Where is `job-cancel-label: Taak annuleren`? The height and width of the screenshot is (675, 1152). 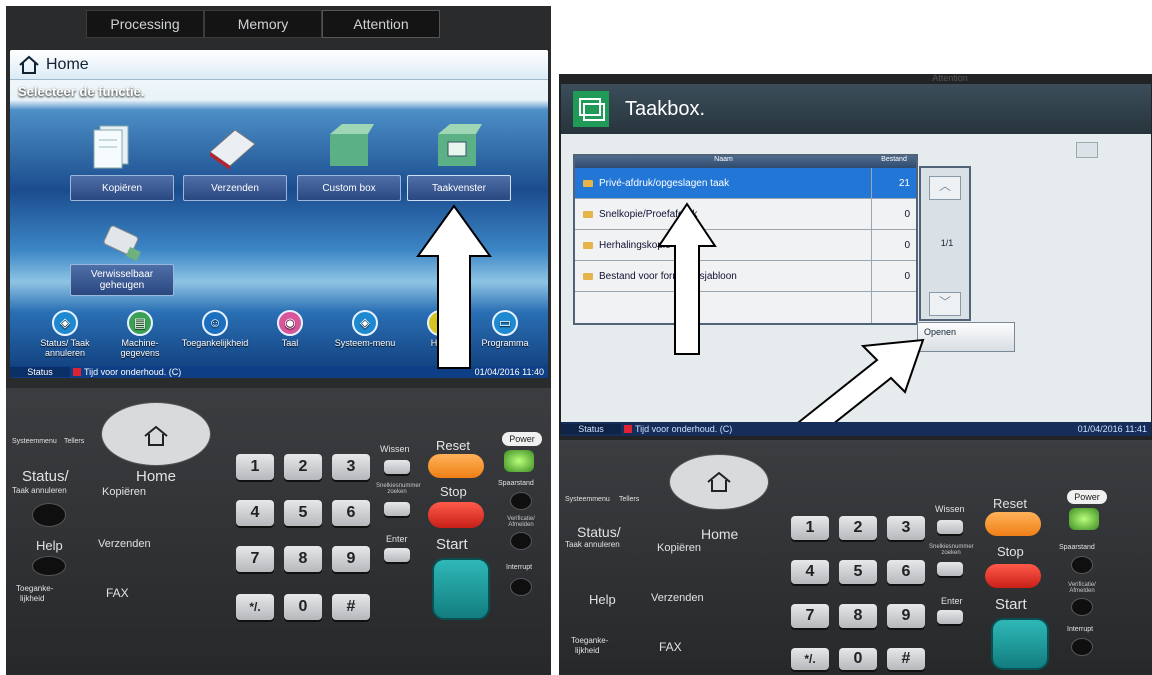
job-cancel-label: Taak annuleren is located at coordinates (39, 490).